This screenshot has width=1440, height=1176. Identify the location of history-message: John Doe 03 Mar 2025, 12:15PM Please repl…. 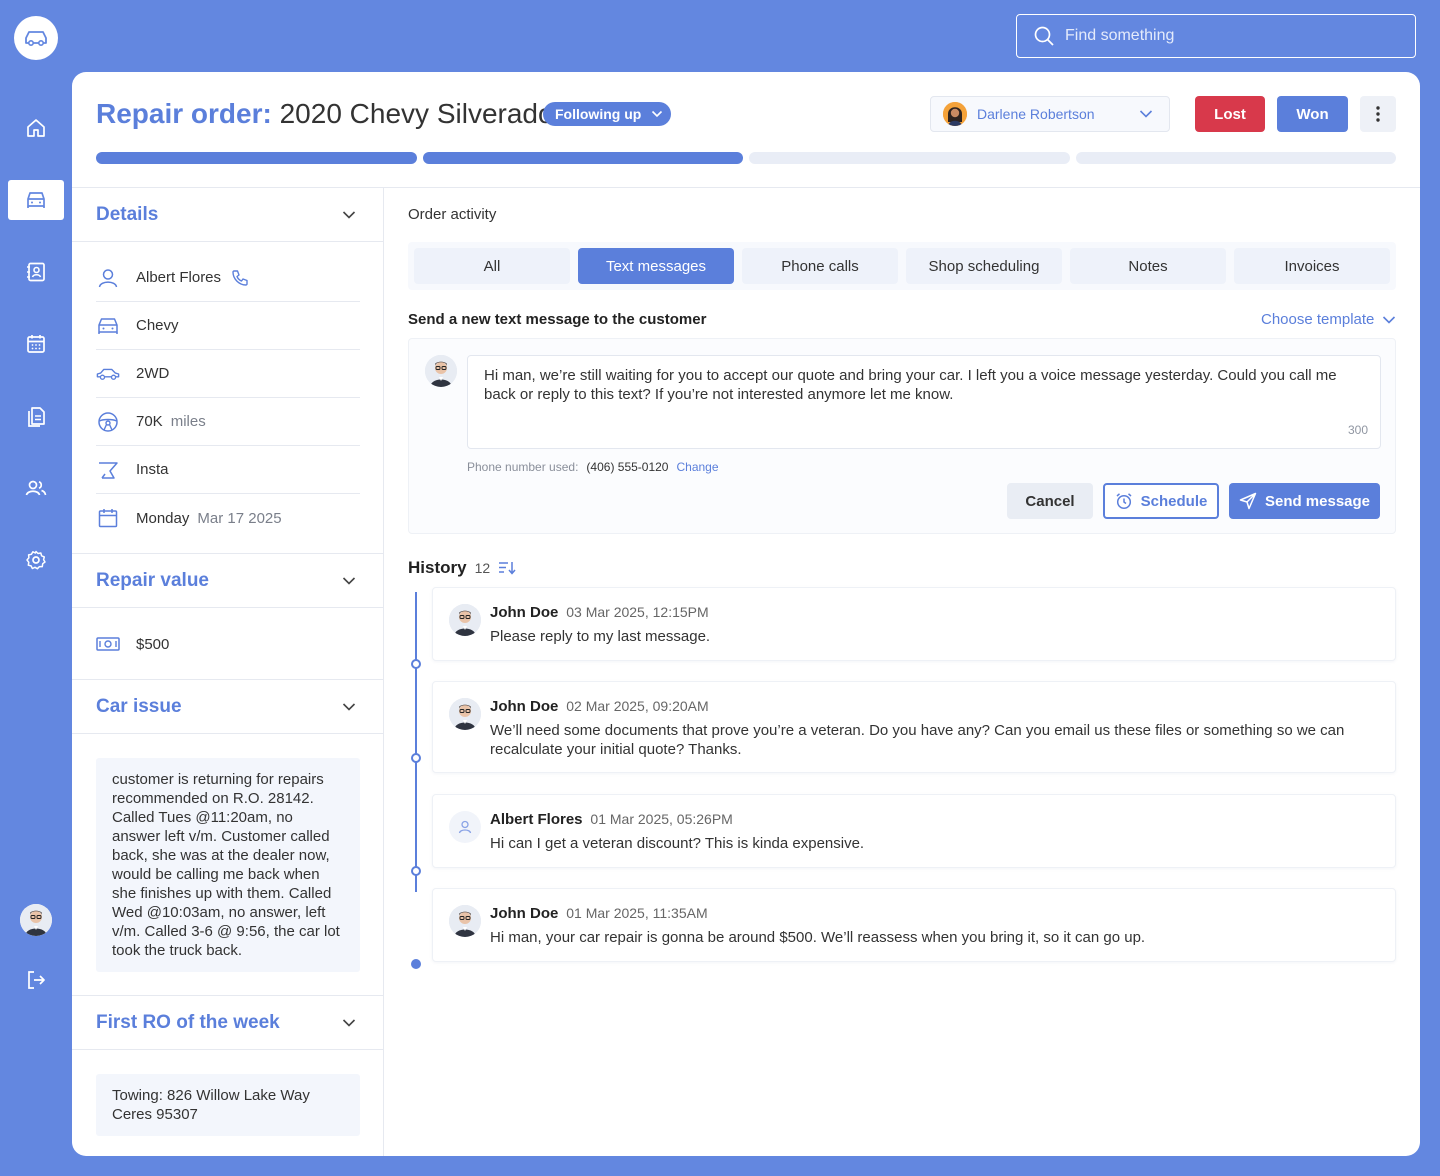
(914, 624).